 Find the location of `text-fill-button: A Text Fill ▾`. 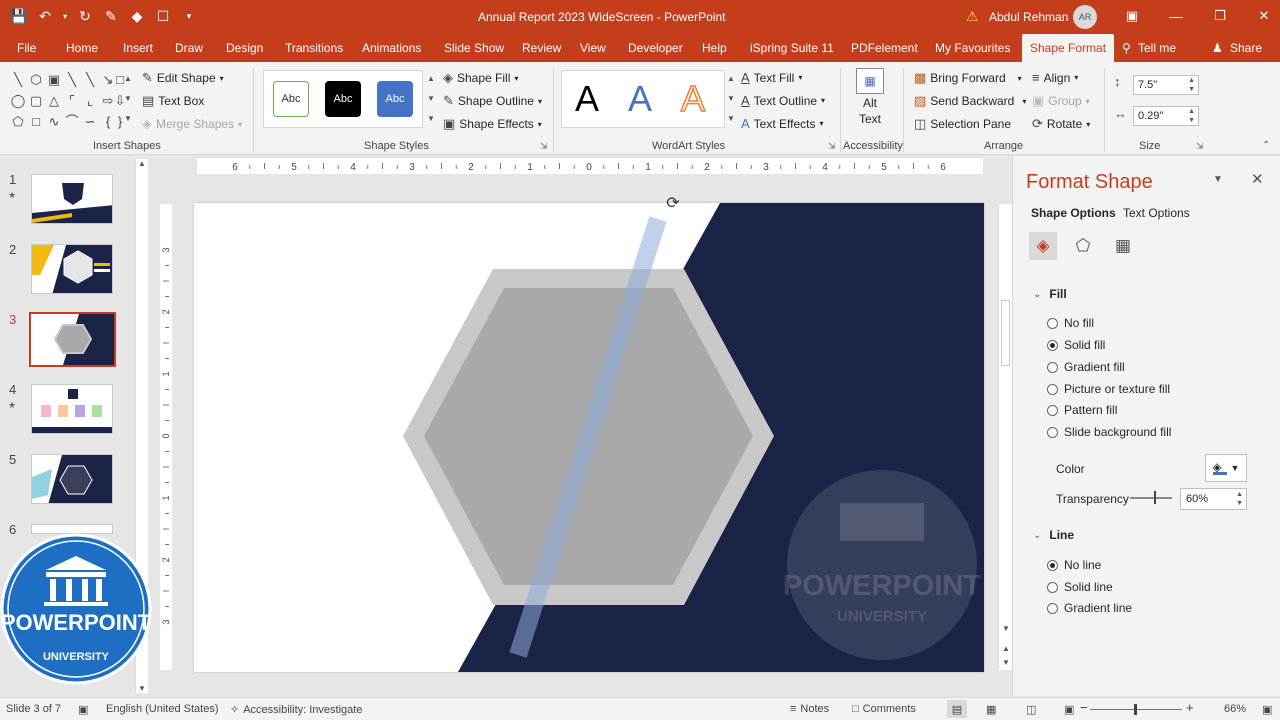

text-fill-button: A Text Fill ▾ is located at coordinates (771, 77).